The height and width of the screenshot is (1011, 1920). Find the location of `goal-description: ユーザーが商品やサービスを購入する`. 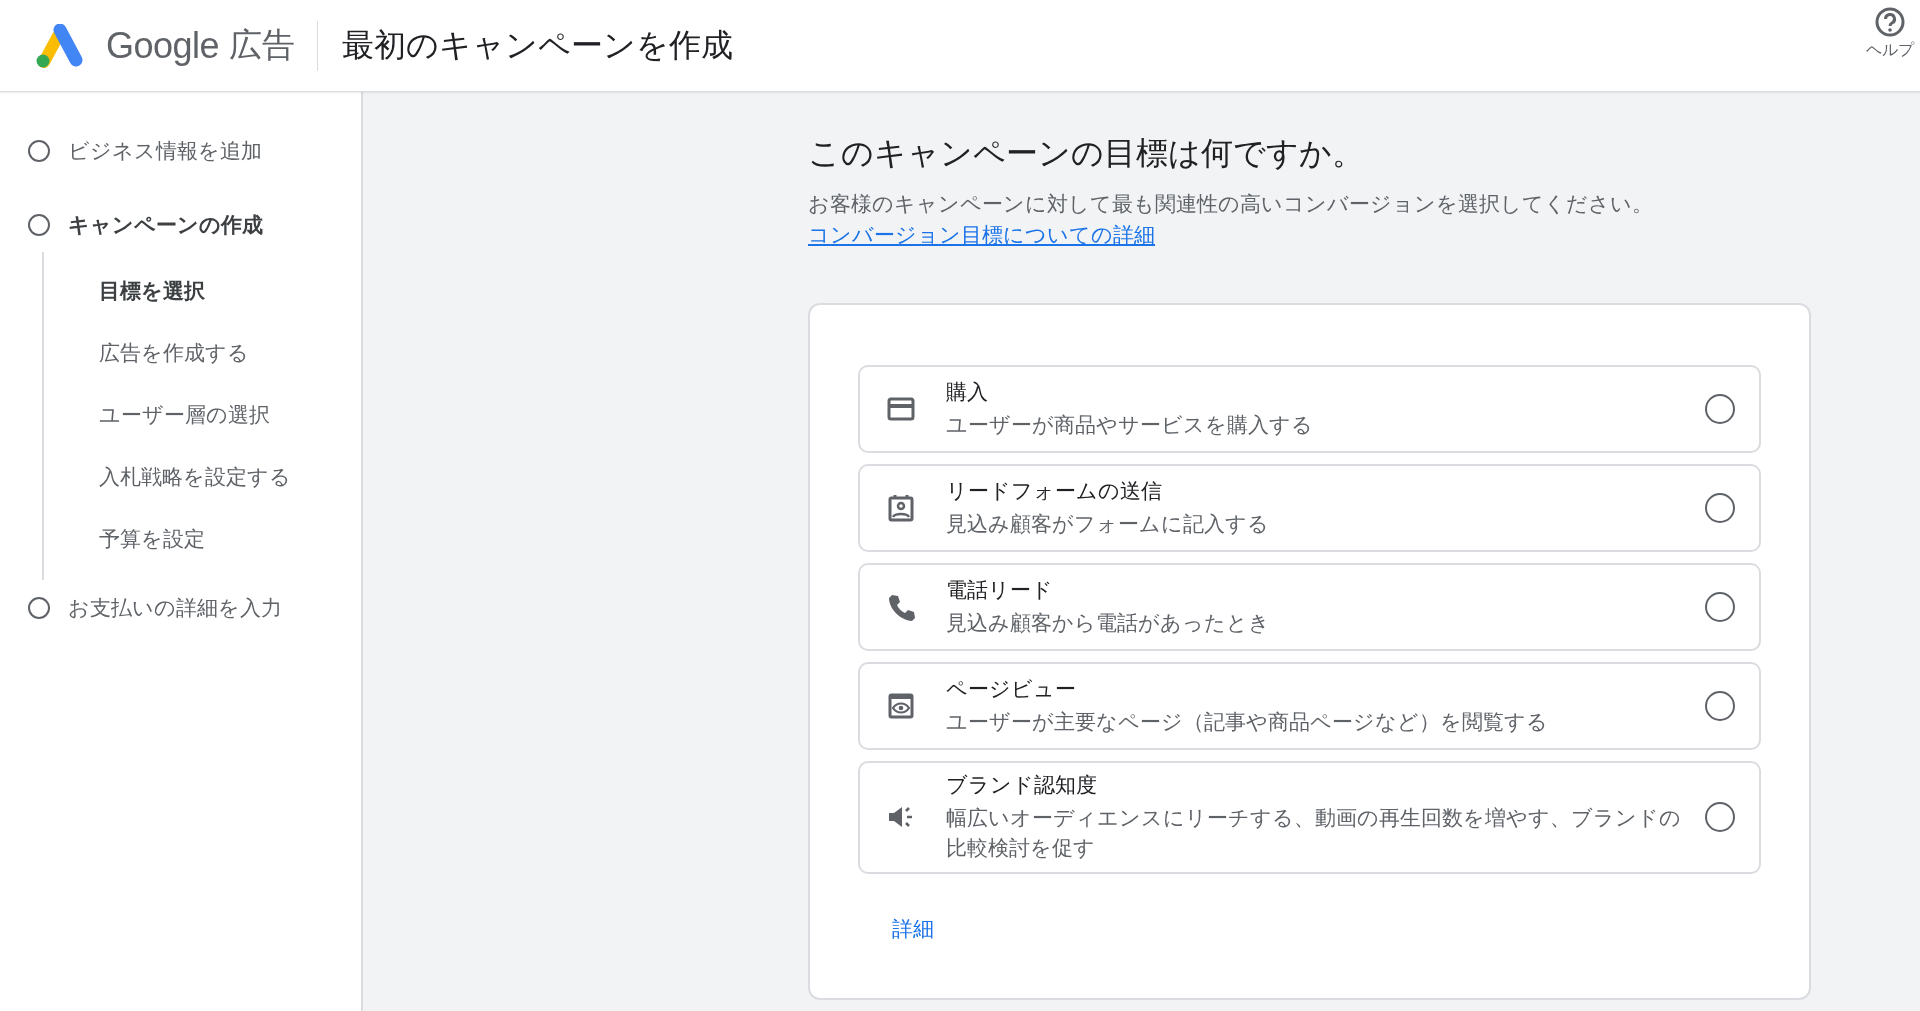

goal-description: ユーザーが商品やサービスを購入する is located at coordinates (1130, 424).